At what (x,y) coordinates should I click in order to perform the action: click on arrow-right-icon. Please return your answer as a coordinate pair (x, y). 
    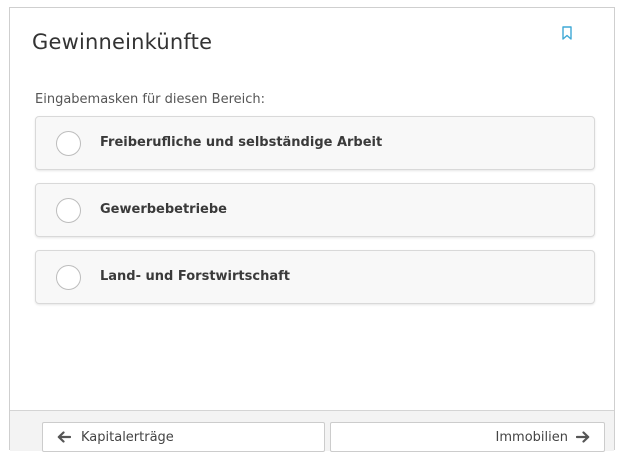
    Looking at the image, I should click on (583, 437).